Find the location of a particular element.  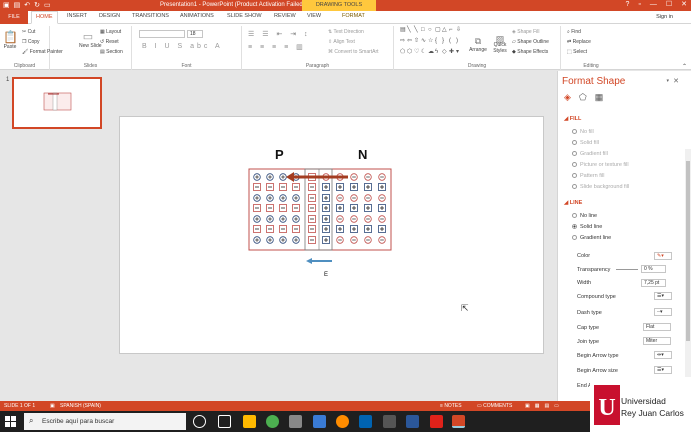

tab-animations: ANIMATIONS is located at coordinates (197, 16).